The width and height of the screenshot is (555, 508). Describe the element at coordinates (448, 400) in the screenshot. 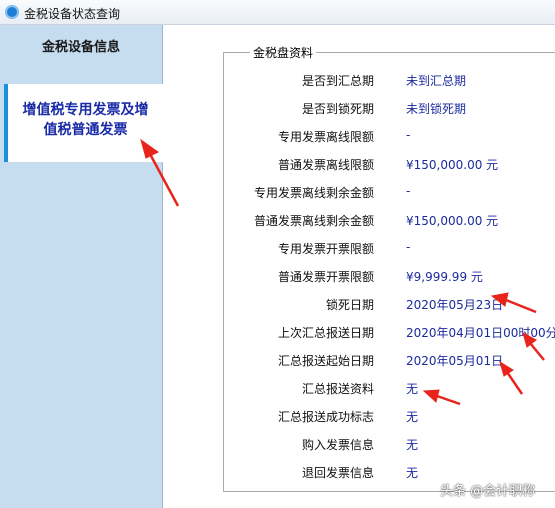

I see `annotation-arrow-report-data` at that location.